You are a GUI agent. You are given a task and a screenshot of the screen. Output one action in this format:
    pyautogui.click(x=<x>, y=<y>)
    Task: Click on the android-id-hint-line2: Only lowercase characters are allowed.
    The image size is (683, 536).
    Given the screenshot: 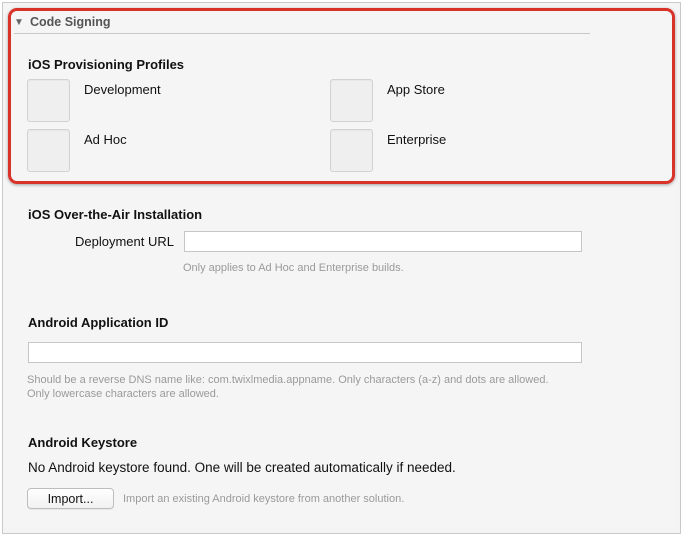 What is the action you would take?
    pyautogui.click(x=123, y=394)
    